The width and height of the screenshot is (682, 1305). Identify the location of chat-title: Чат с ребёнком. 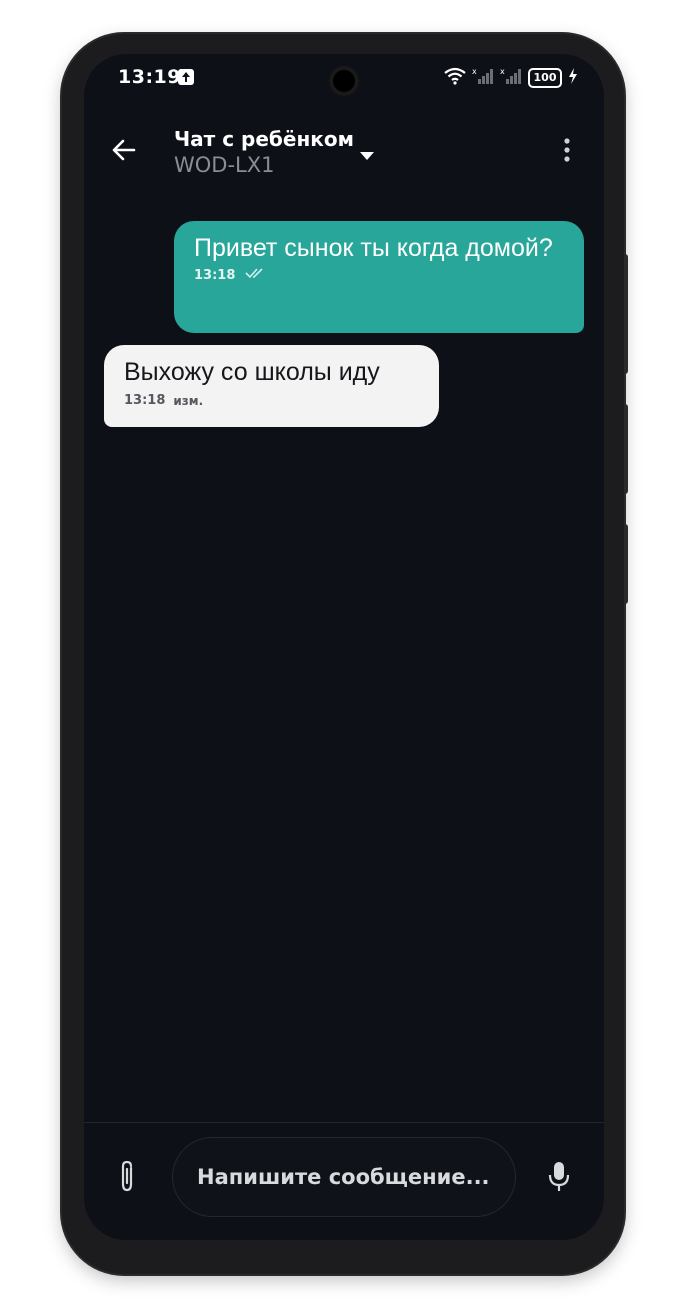
(264, 139).